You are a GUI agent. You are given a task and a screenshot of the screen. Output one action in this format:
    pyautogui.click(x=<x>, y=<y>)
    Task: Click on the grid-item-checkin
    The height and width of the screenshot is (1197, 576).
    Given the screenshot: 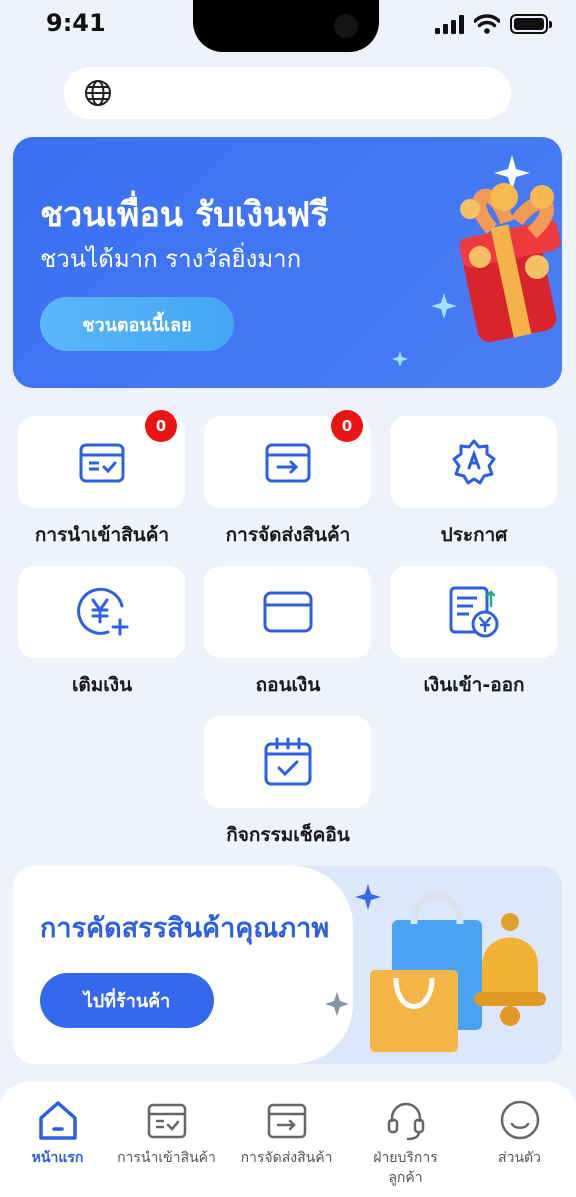 What is the action you would take?
    pyautogui.click(x=287, y=762)
    